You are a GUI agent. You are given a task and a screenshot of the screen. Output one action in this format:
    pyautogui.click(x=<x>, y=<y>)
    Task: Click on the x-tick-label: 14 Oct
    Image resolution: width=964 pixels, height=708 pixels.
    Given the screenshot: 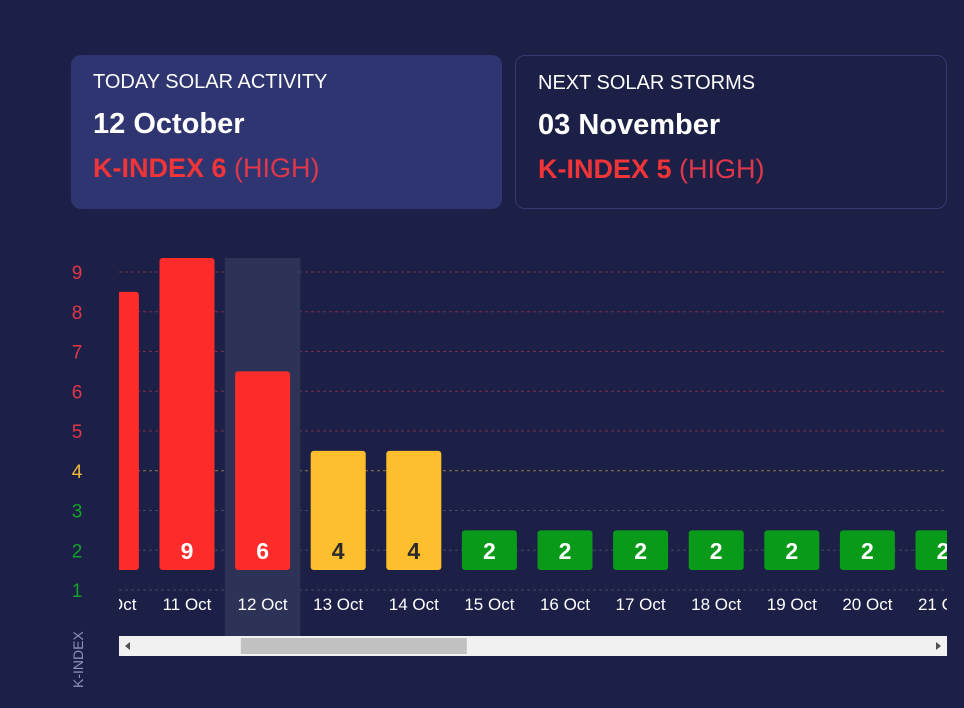 What is the action you would take?
    pyautogui.click(x=414, y=604)
    